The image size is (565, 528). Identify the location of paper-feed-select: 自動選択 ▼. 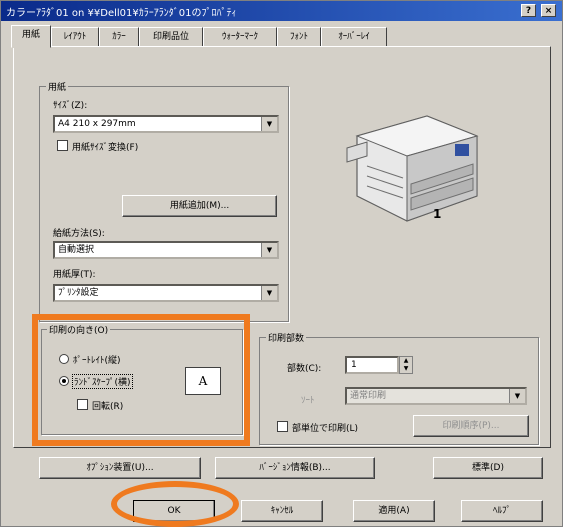
(166, 250).